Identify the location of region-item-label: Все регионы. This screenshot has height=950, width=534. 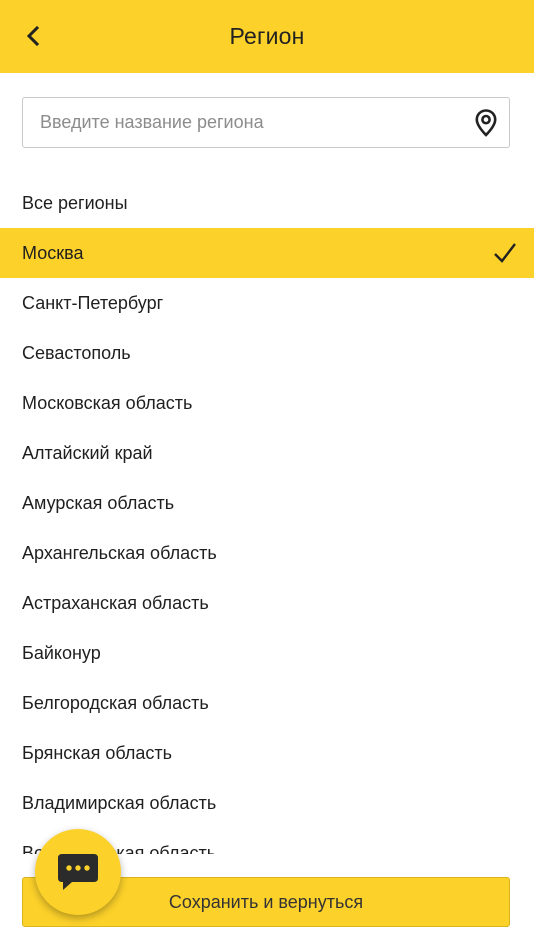
(75, 202).